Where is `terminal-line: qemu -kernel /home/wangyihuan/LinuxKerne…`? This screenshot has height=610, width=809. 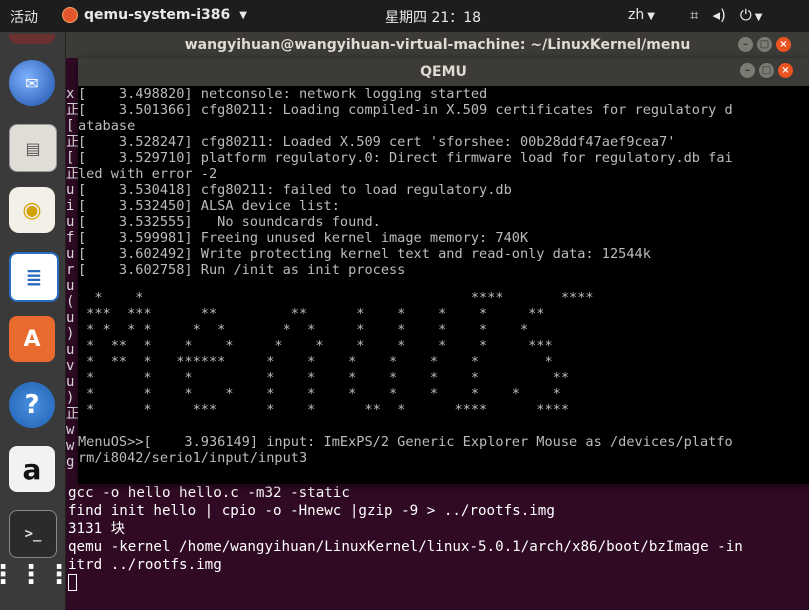
terminal-line: qemu -kernel /home/wangyihuan/LinuxKerne… is located at coordinates (405, 547).